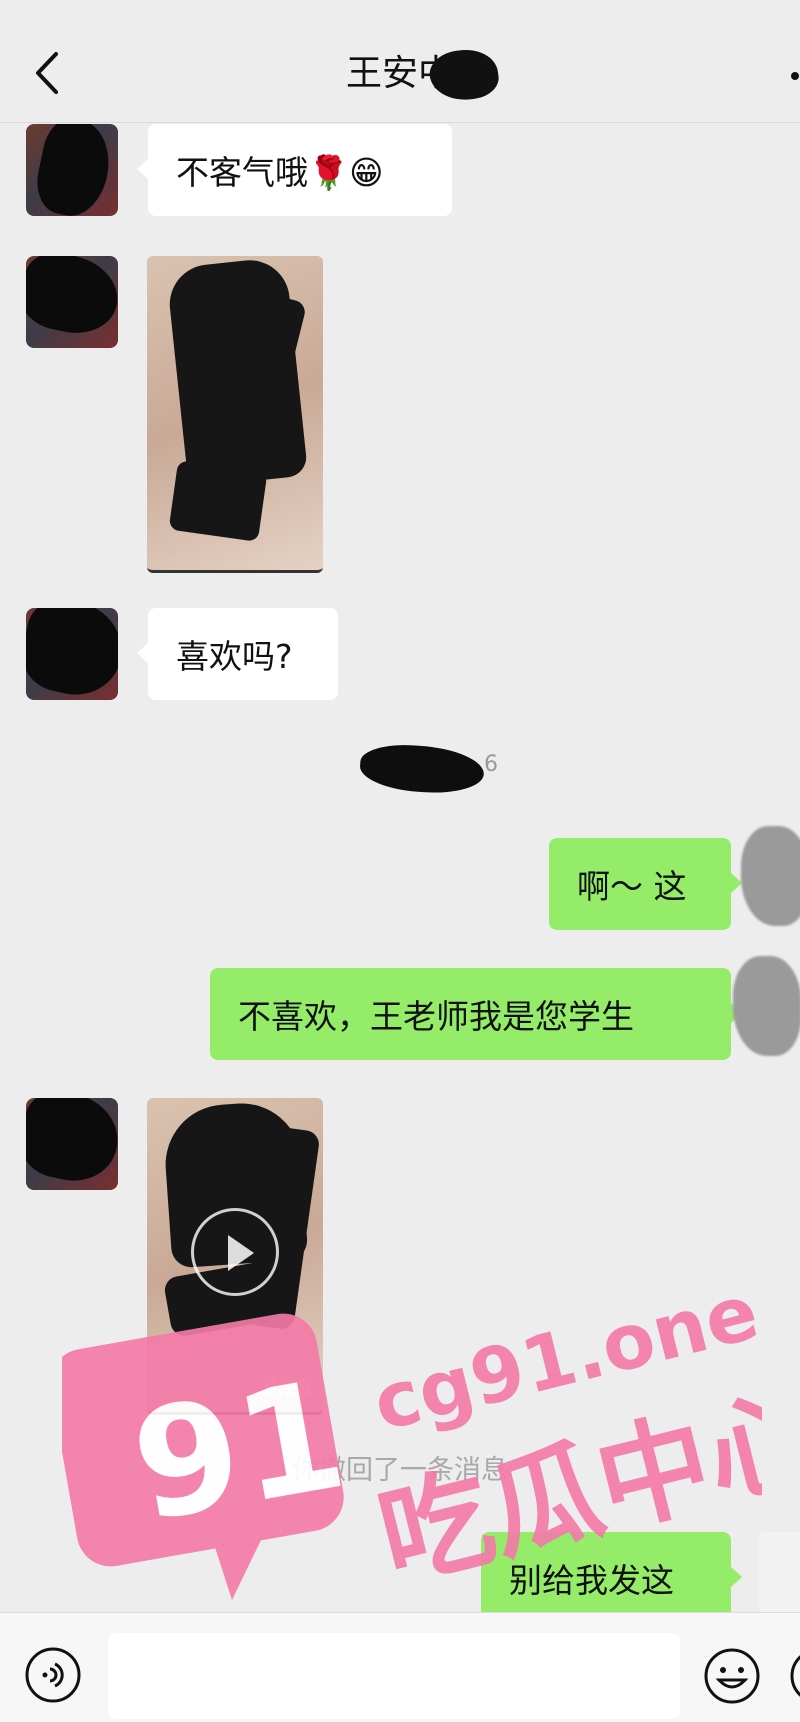 This screenshot has width=800, height=1722. I want to click on incoming-video: 0:28, so click(235, 1256).